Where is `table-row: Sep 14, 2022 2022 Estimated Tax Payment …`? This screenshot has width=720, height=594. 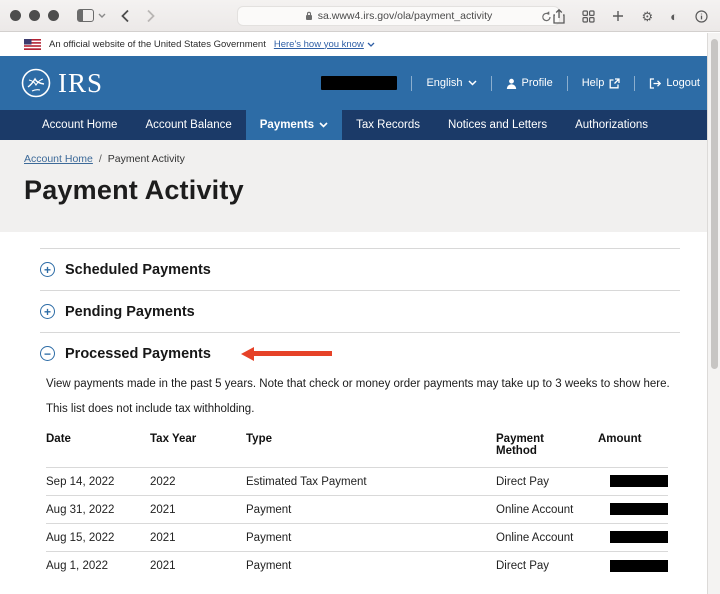 table-row: Sep 14, 2022 2022 Estimated Tax Payment … is located at coordinates (357, 481).